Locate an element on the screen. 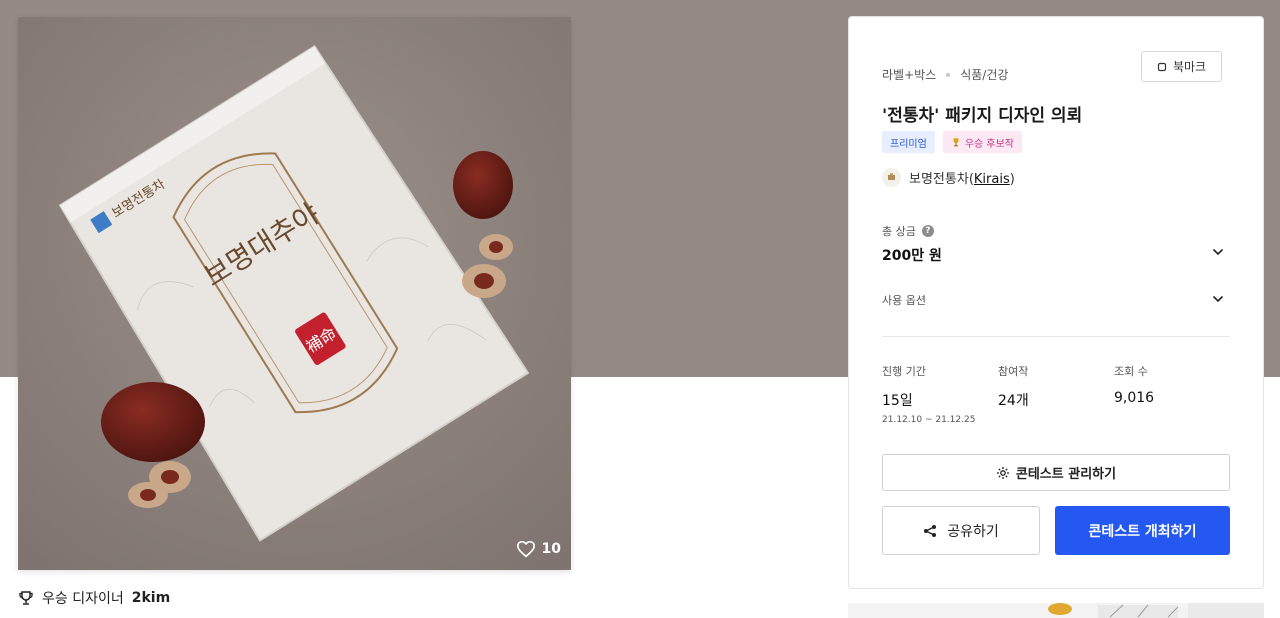 This screenshot has height=618, width=1280. client-handle-close: ) is located at coordinates (1012, 179).